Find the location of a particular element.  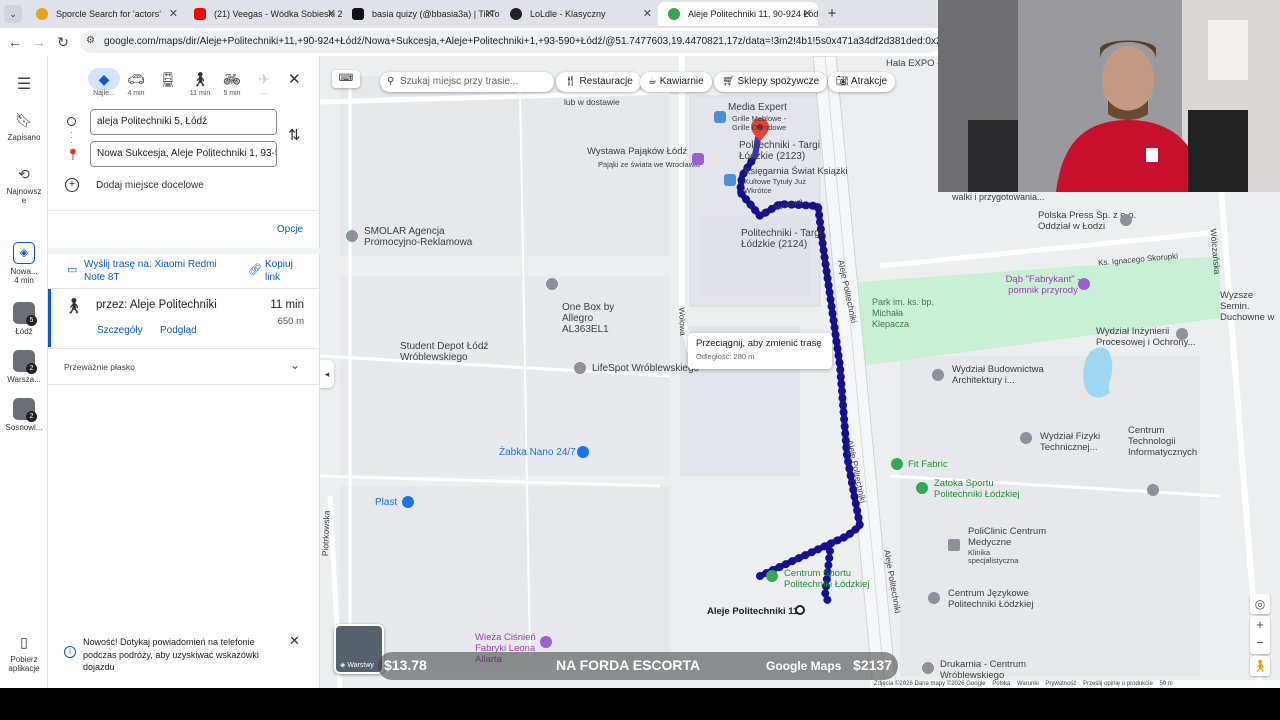

scale-label: 50 m is located at coordinates (1165, 684).